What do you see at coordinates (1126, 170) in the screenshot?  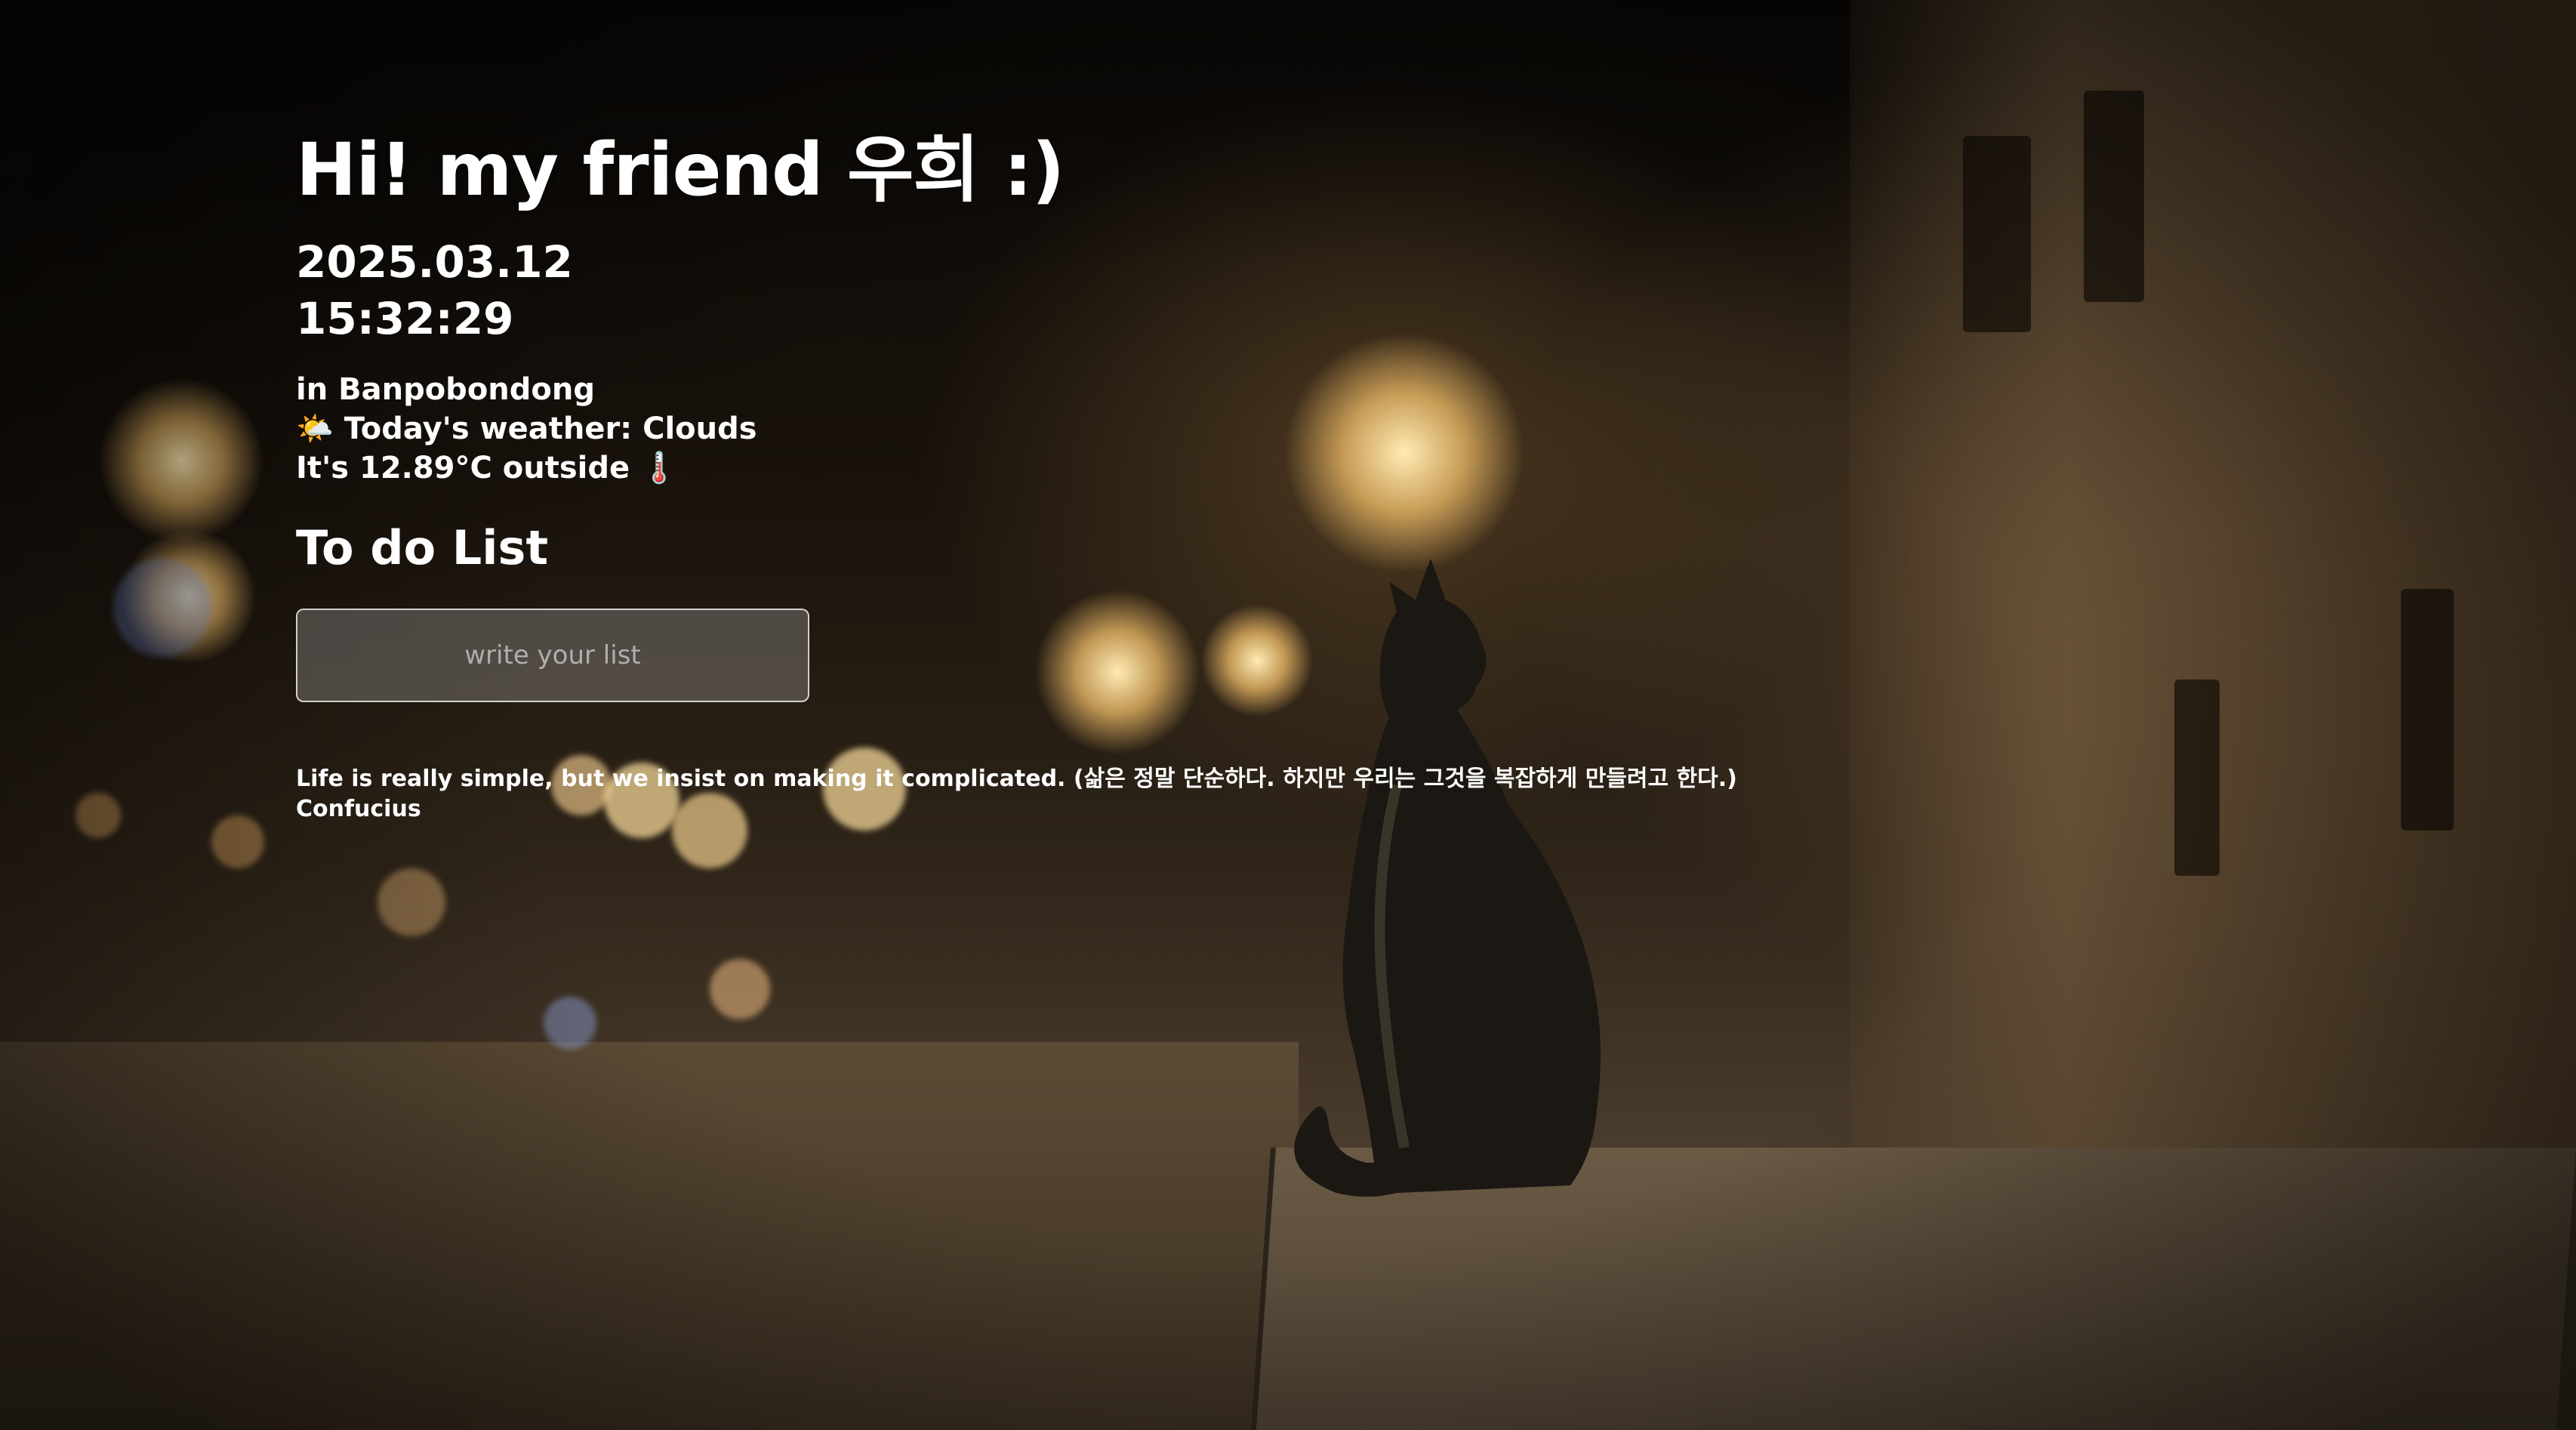 I see `greeting-heading: Hi! my friend 우희 :)` at bounding box center [1126, 170].